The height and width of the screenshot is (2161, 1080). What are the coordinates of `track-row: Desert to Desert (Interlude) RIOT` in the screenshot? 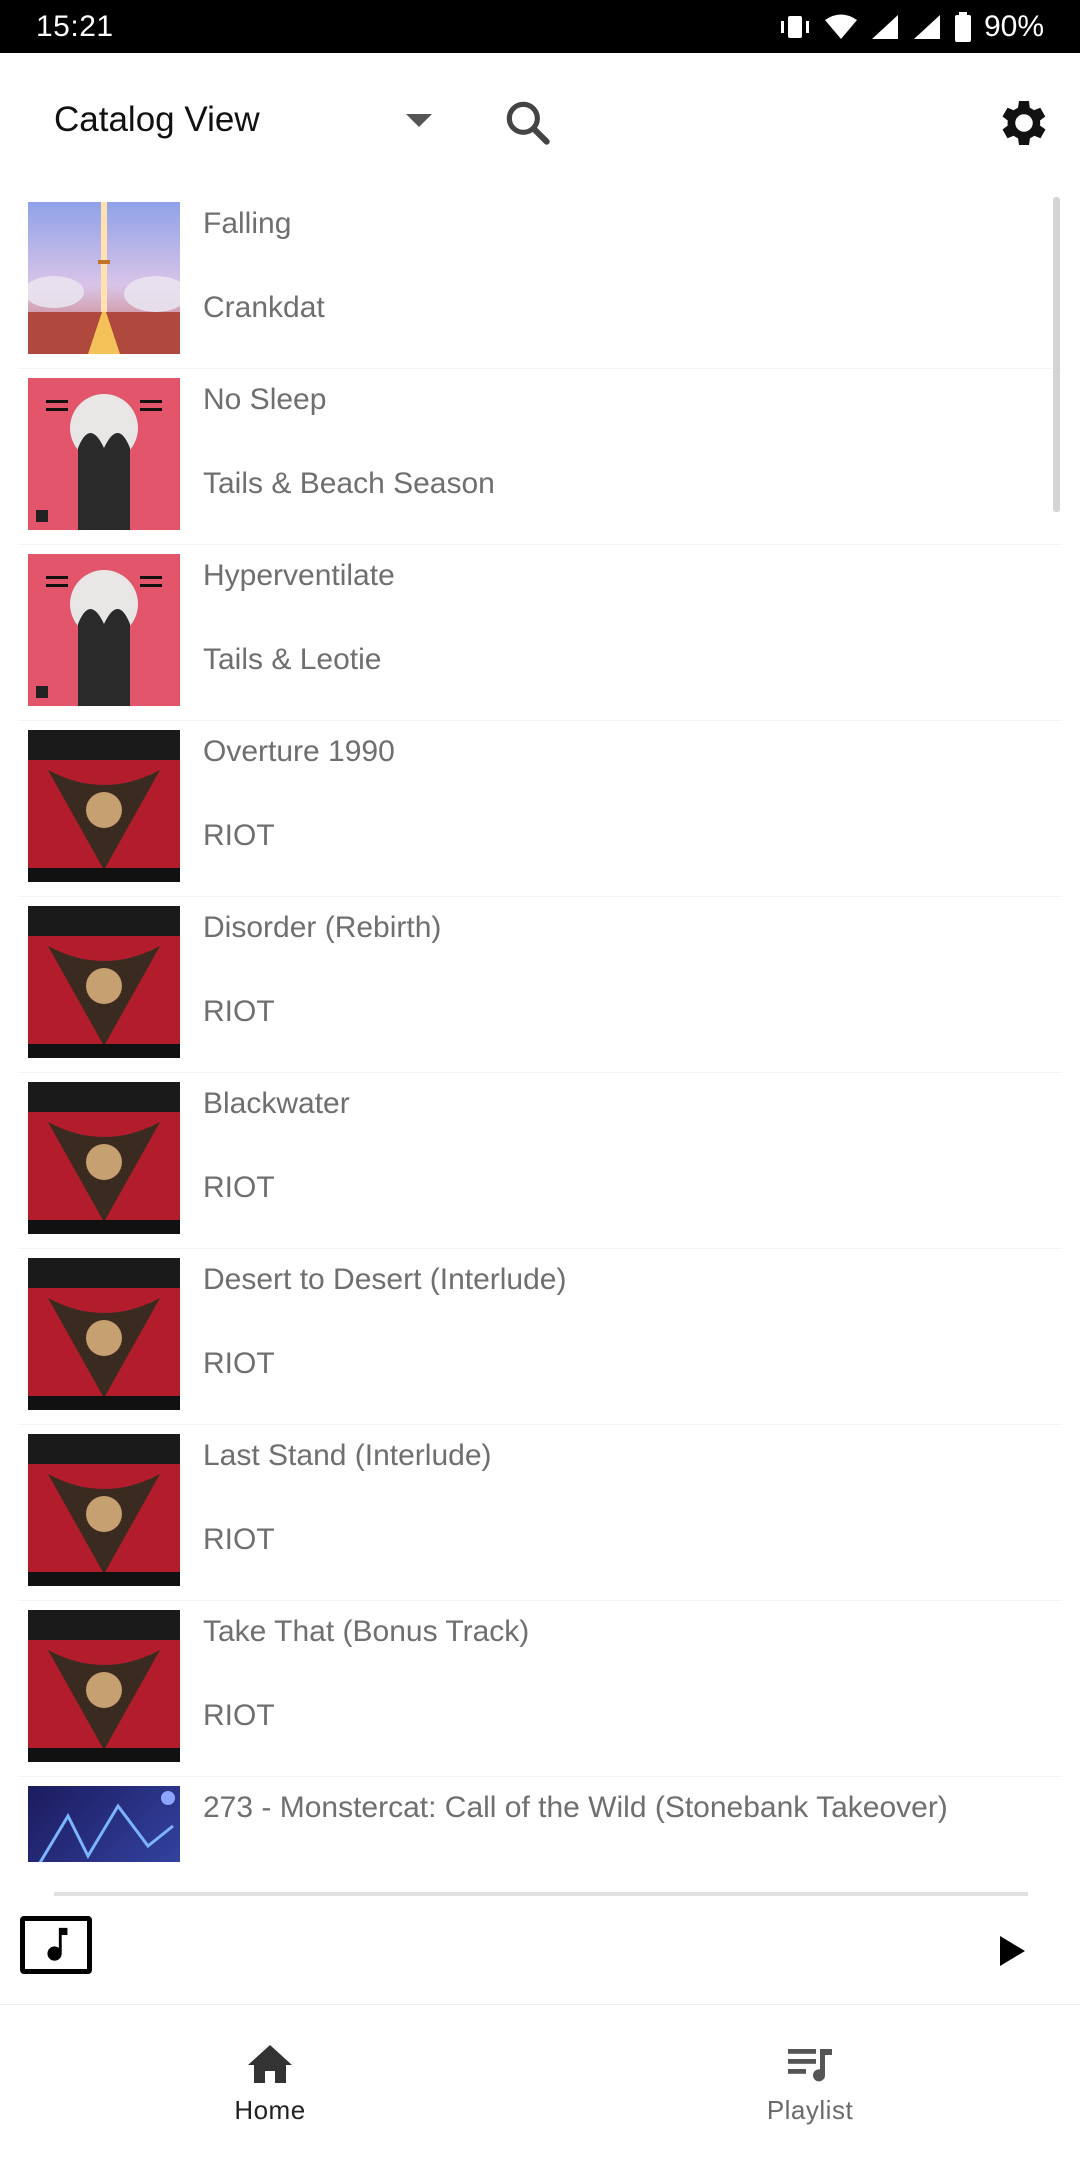 It's located at (540, 1337).